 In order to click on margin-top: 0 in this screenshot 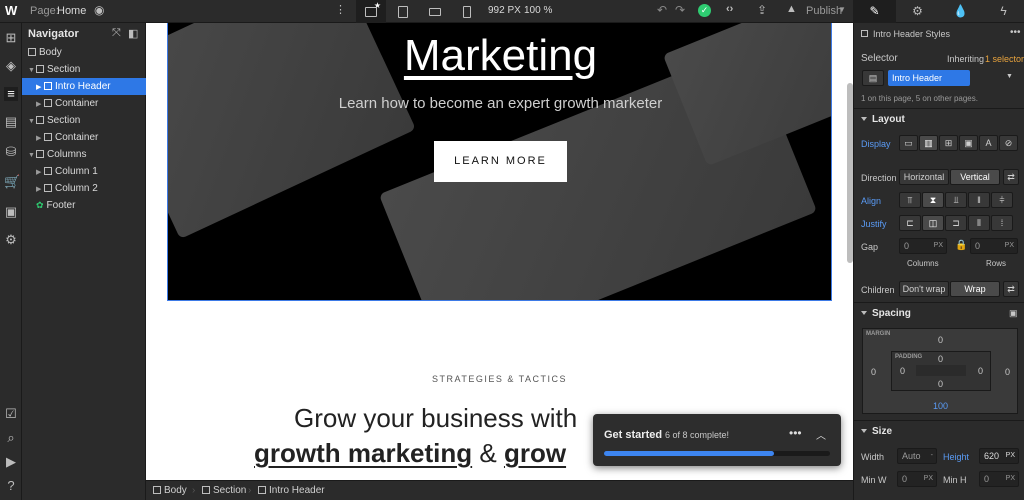, I will do `click(940, 340)`.